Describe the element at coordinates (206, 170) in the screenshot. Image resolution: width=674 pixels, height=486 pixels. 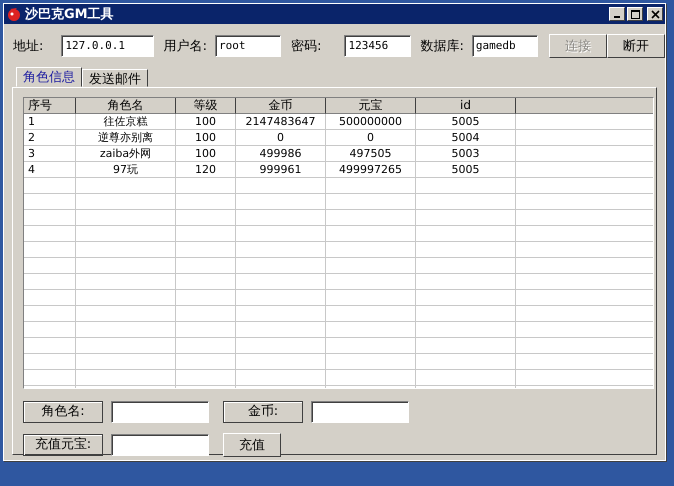
I see `table-cell: 120` at that location.